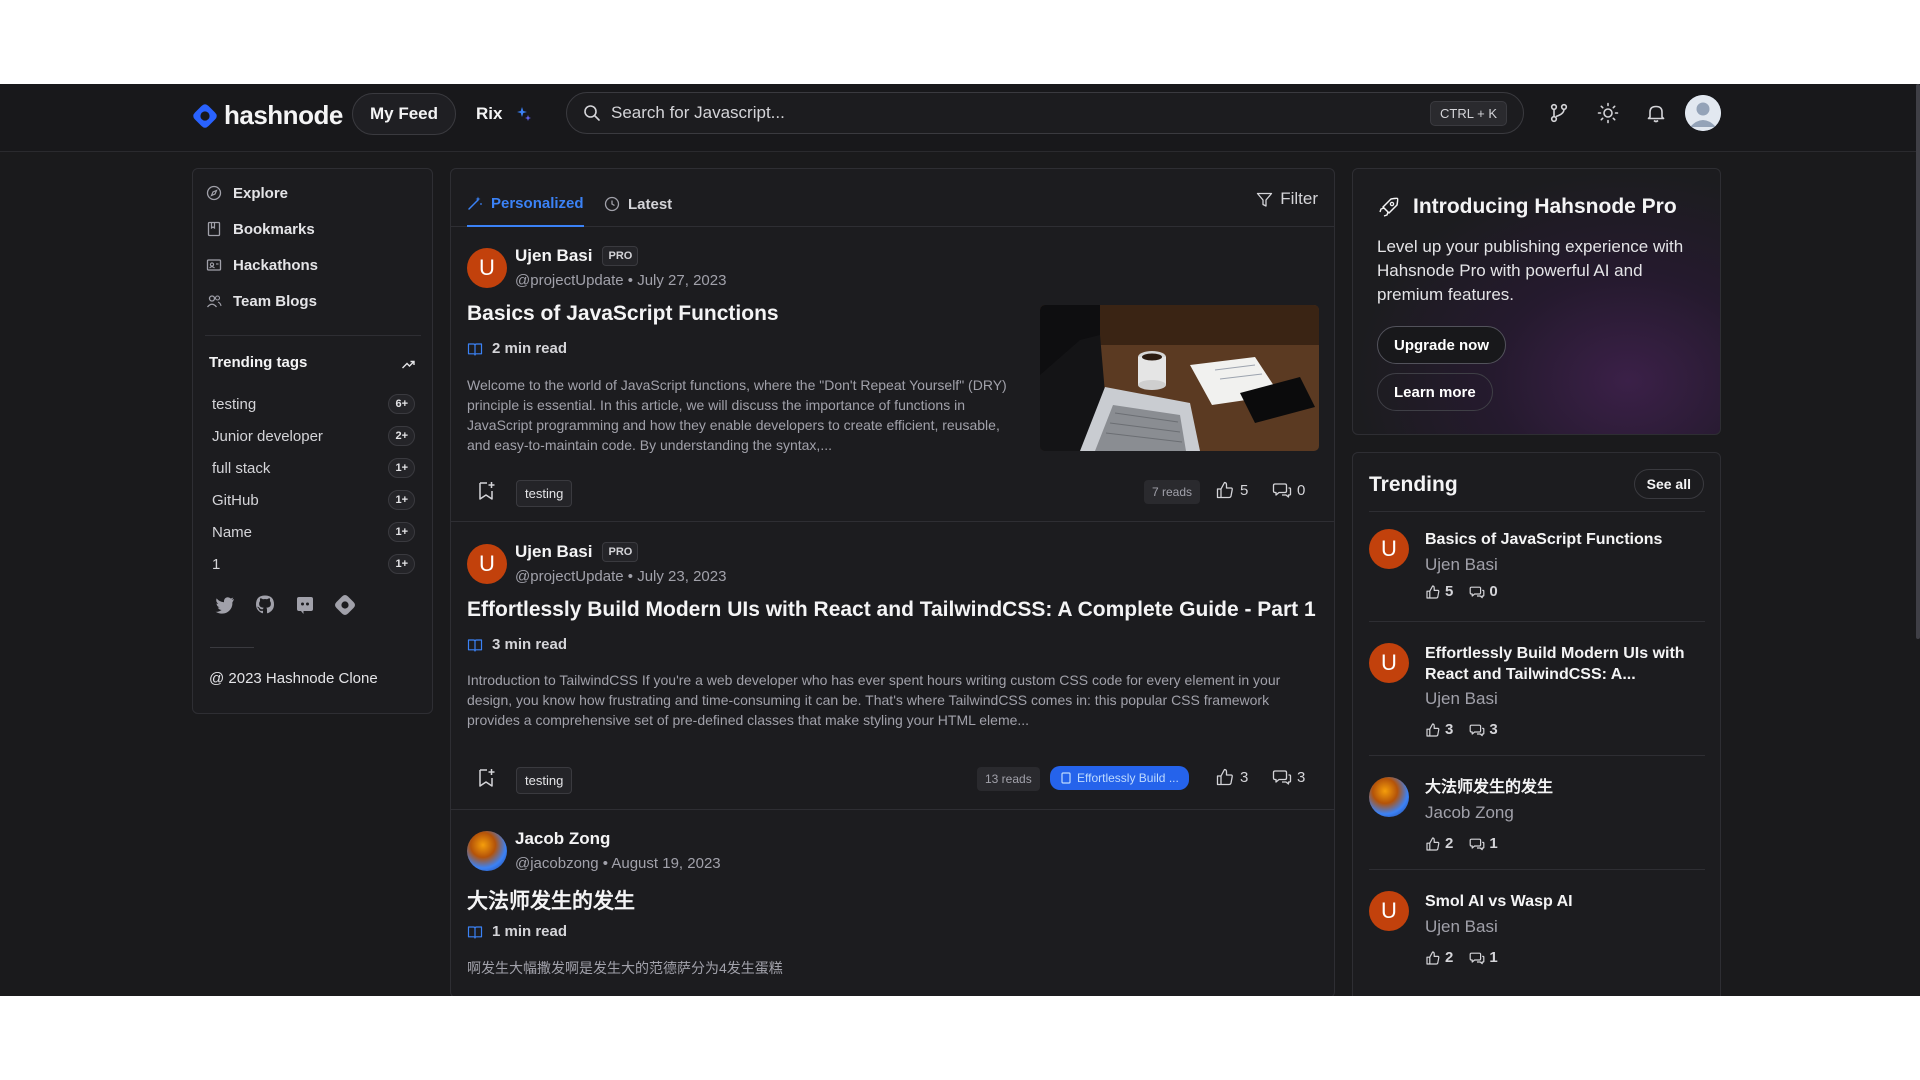  I want to click on my-feed-button: My Feed, so click(404, 114).